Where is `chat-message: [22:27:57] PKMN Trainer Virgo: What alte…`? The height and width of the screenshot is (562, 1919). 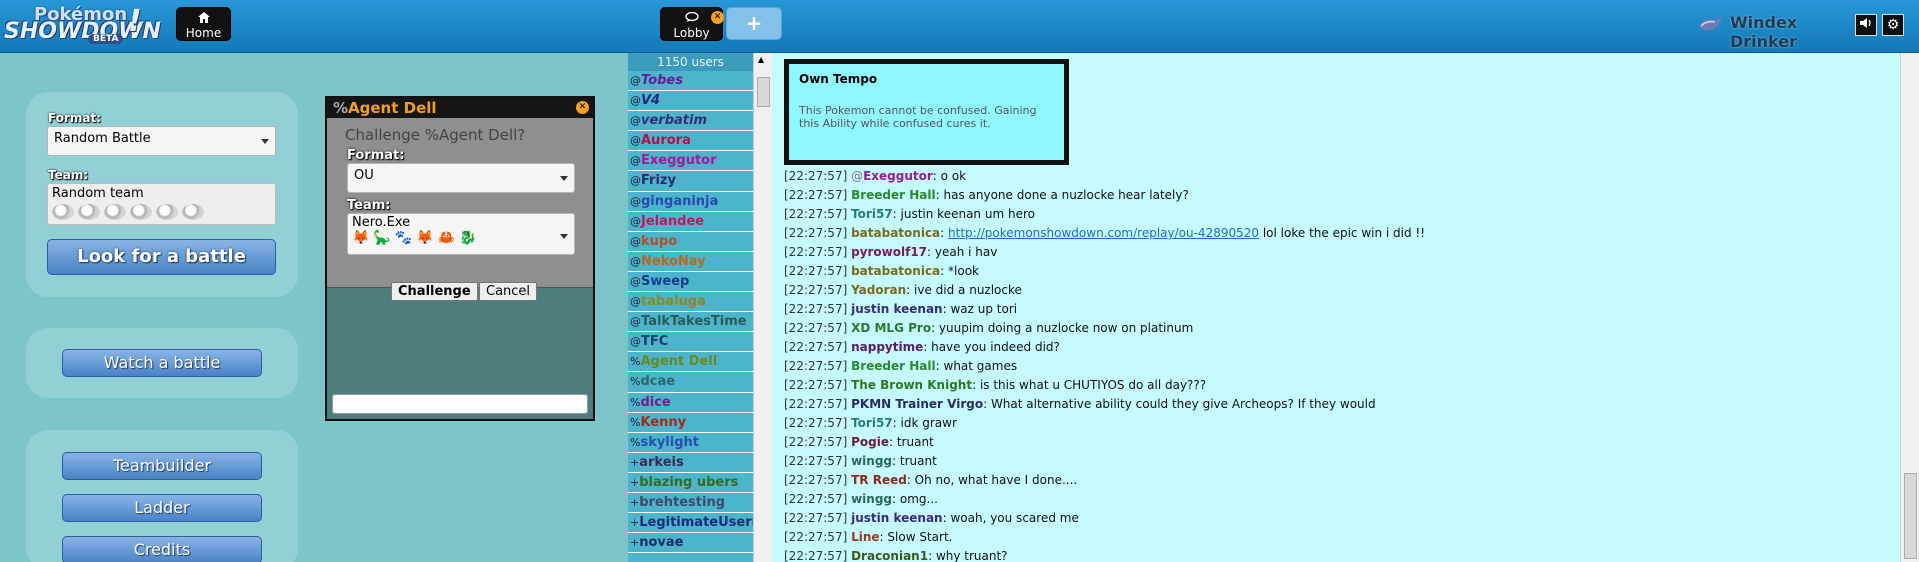
chat-message: [22:27:57] PKMN Trainer Virgo: What alte… is located at coordinates (1334, 406).